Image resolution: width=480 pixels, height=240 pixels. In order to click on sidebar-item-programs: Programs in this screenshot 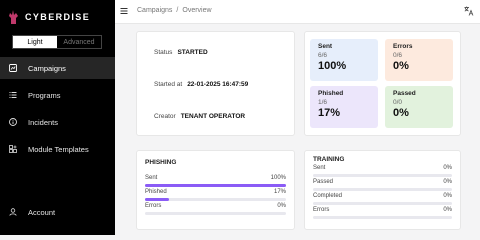, I will do `click(57, 95)`.